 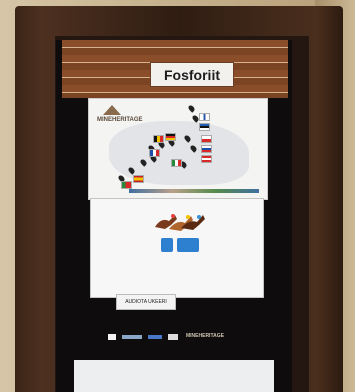 What do you see at coordinates (204, 117) in the screenshot?
I see `finland-flag-icon` at bounding box center [204, 117].